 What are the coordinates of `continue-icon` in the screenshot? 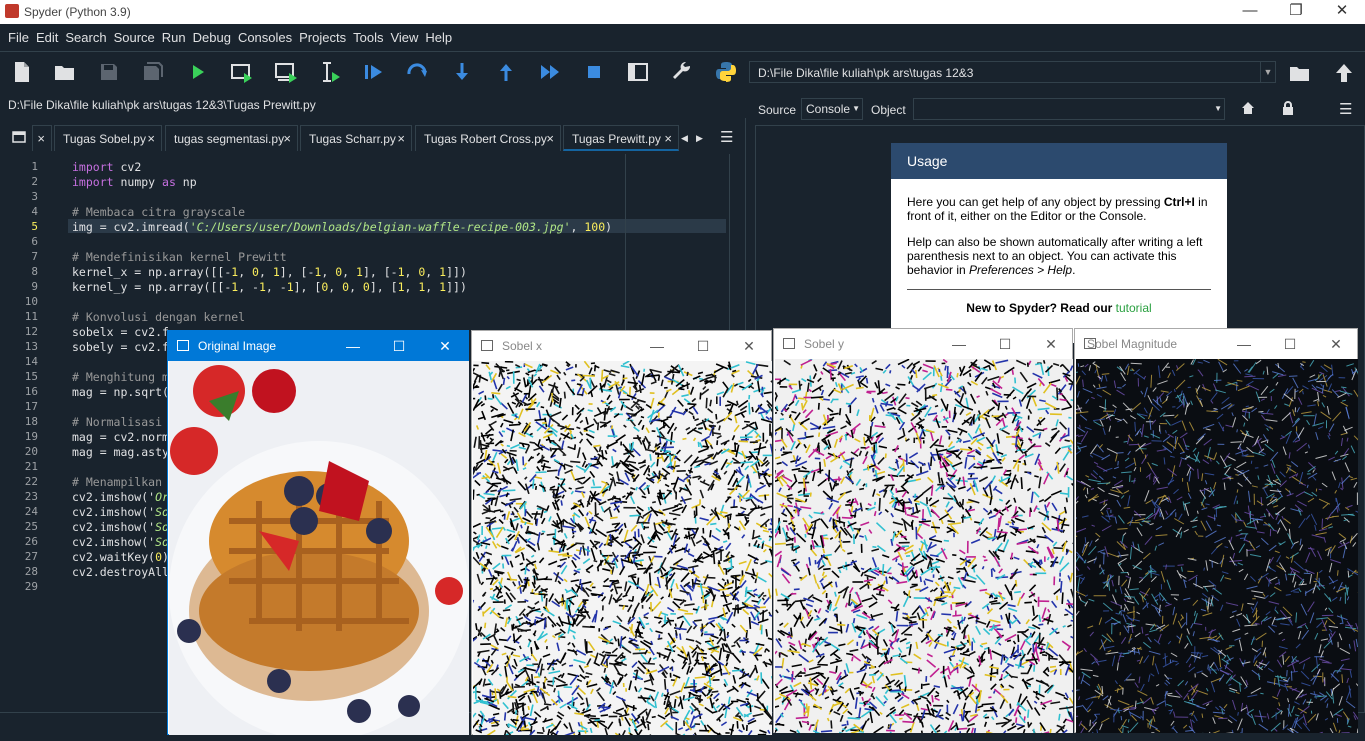 It's located at (550, 72).